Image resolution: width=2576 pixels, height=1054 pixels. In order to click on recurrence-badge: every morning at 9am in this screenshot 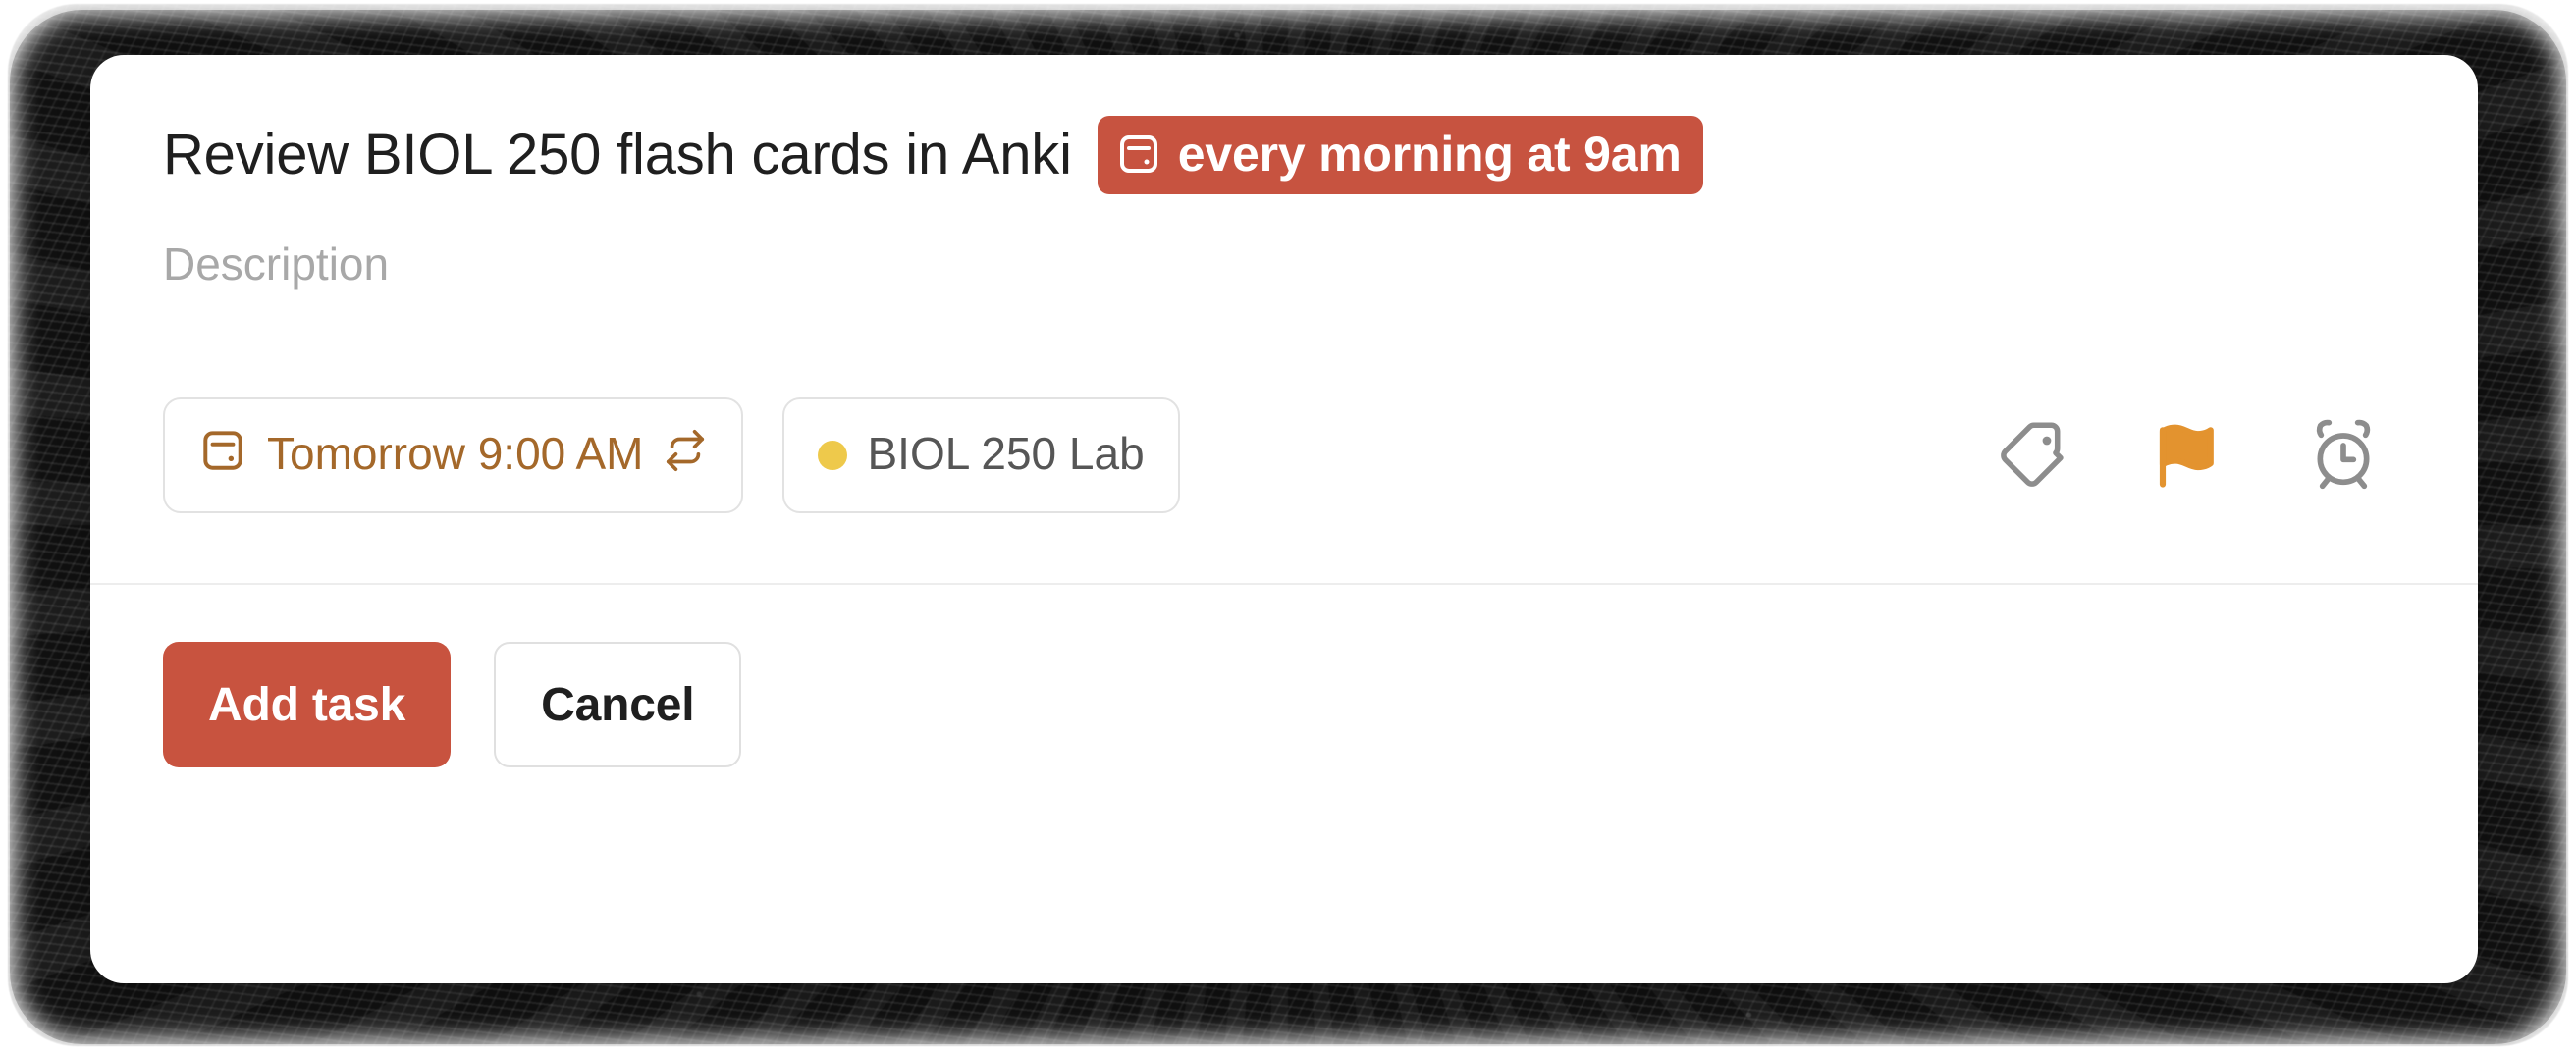, I will do `click(1400, 155)`.